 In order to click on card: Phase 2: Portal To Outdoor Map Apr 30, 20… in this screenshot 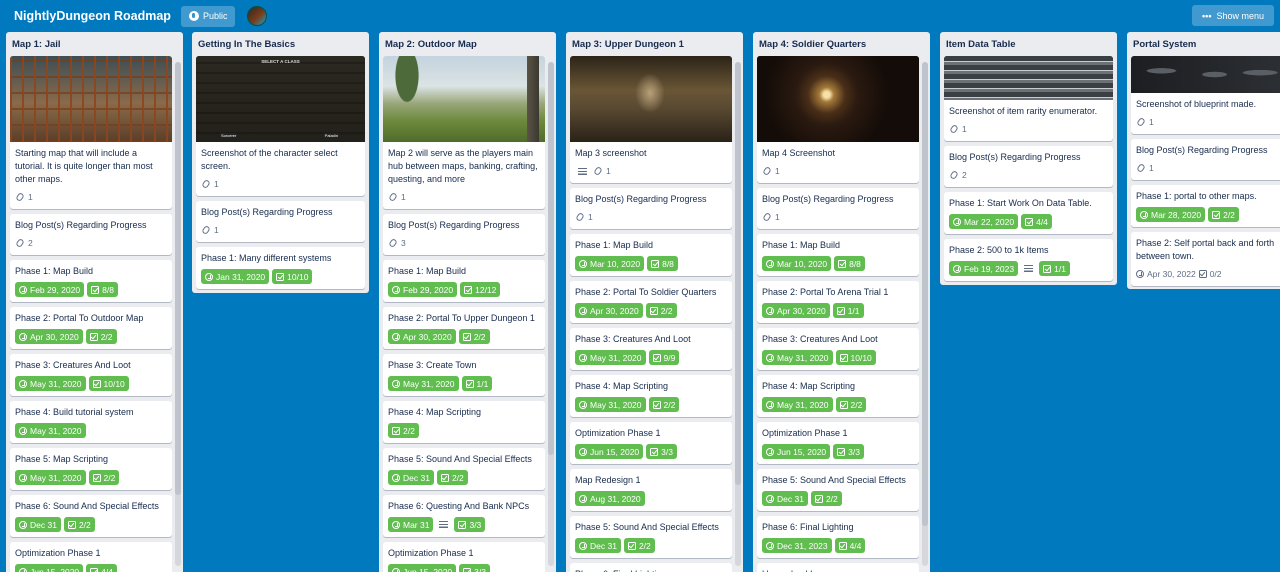, I will do `click(91, 328)`.